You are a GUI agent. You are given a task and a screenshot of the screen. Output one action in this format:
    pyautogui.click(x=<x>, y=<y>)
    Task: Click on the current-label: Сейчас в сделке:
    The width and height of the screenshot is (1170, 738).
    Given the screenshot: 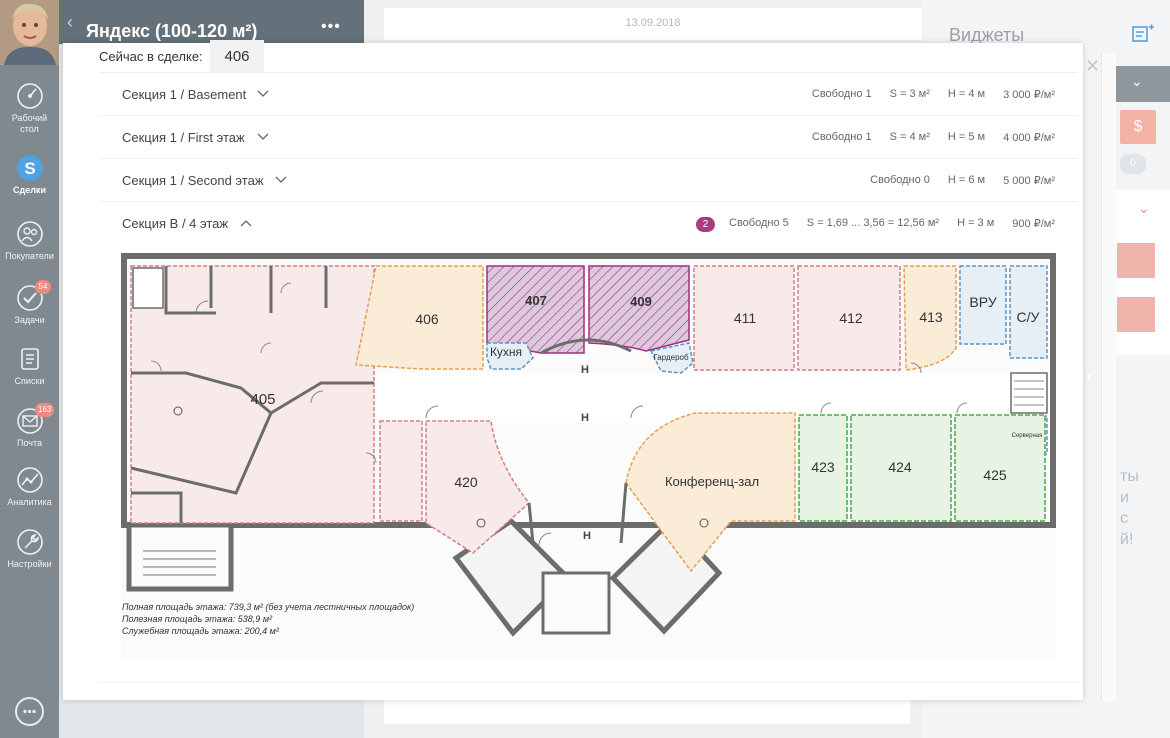 What is the action you would take?
    pyautogui.click(x=151, y=56)
    